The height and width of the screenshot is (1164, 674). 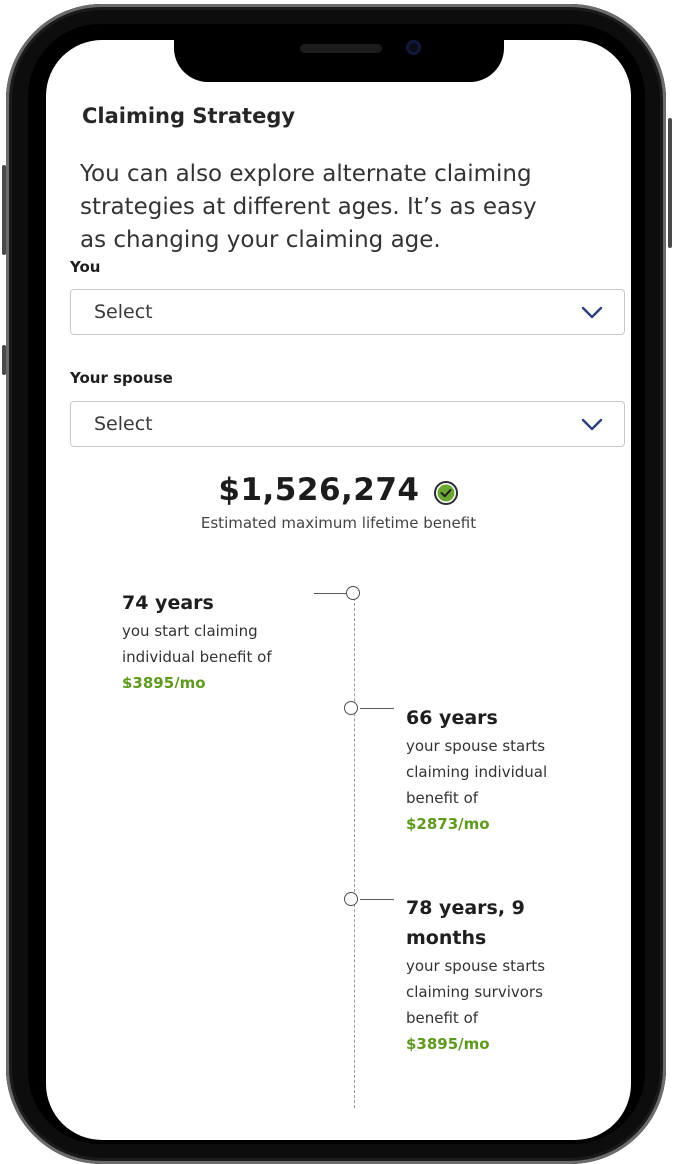 What do you see at coordinates (474, 992) in the screenshot?
I see `timeline-item-text: claiming survivors` at bounding box center [474, 992].